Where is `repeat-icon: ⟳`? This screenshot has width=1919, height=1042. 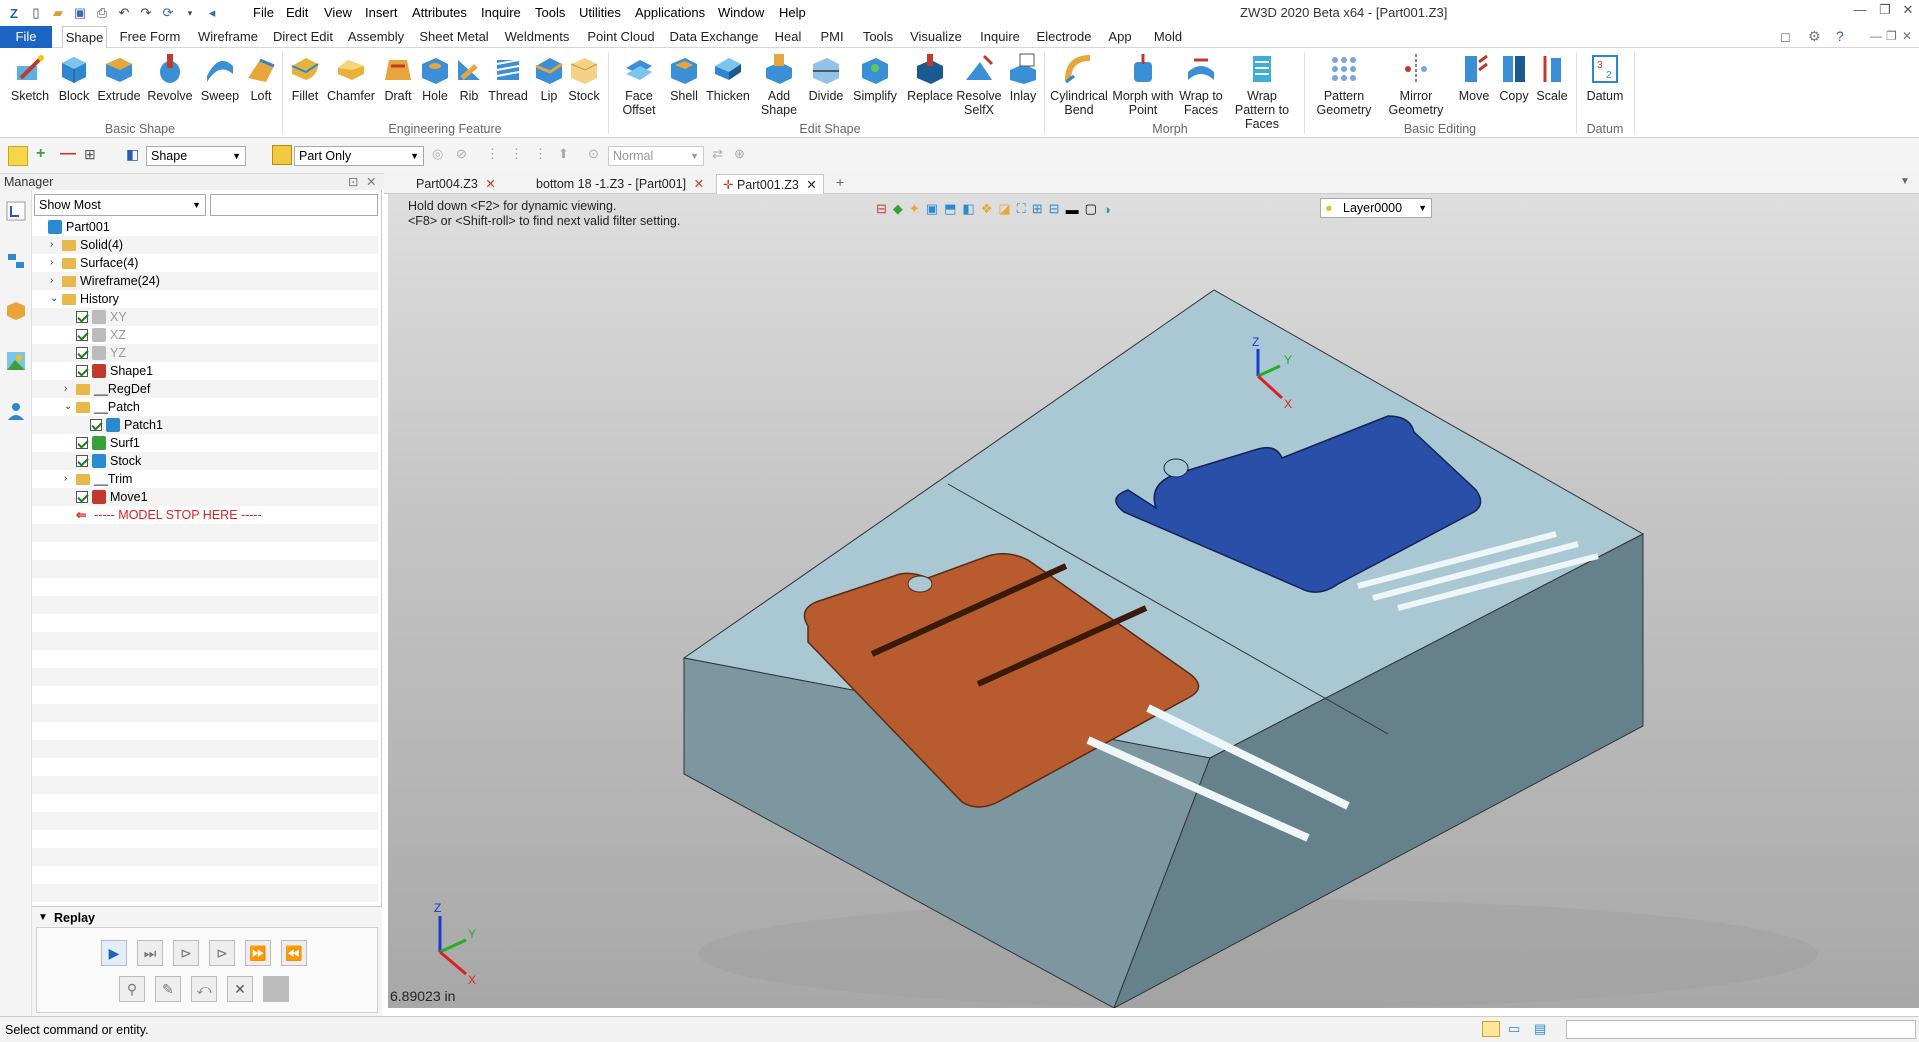
repeat-icon: ⟳ is located at coordinates (168, 13).